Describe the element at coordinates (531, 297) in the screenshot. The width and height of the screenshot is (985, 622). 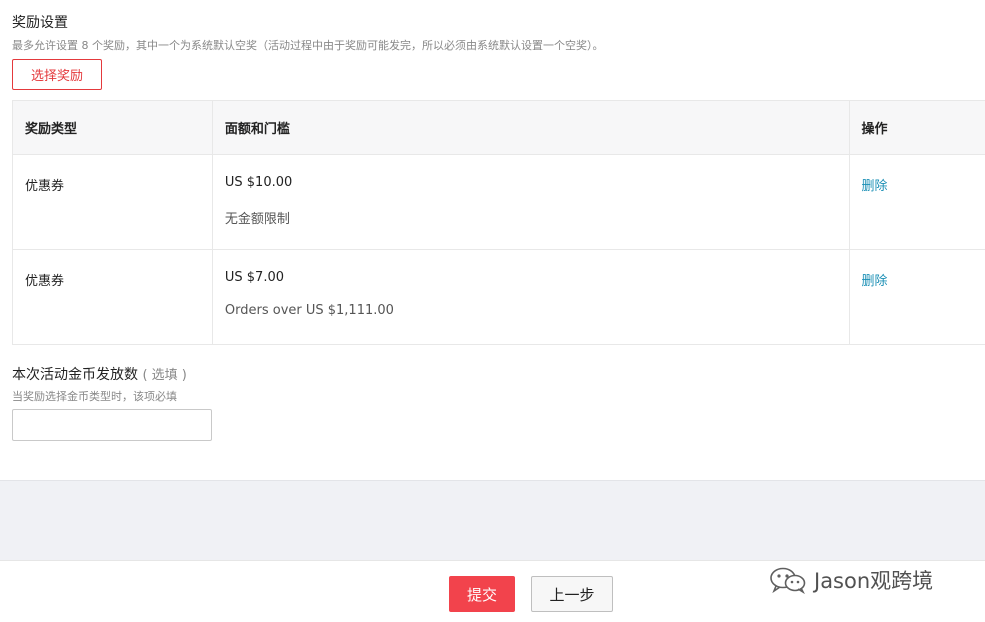
I see `amount-threshold-cell: US $7.00 Orders over US $1,111.00` at that location.